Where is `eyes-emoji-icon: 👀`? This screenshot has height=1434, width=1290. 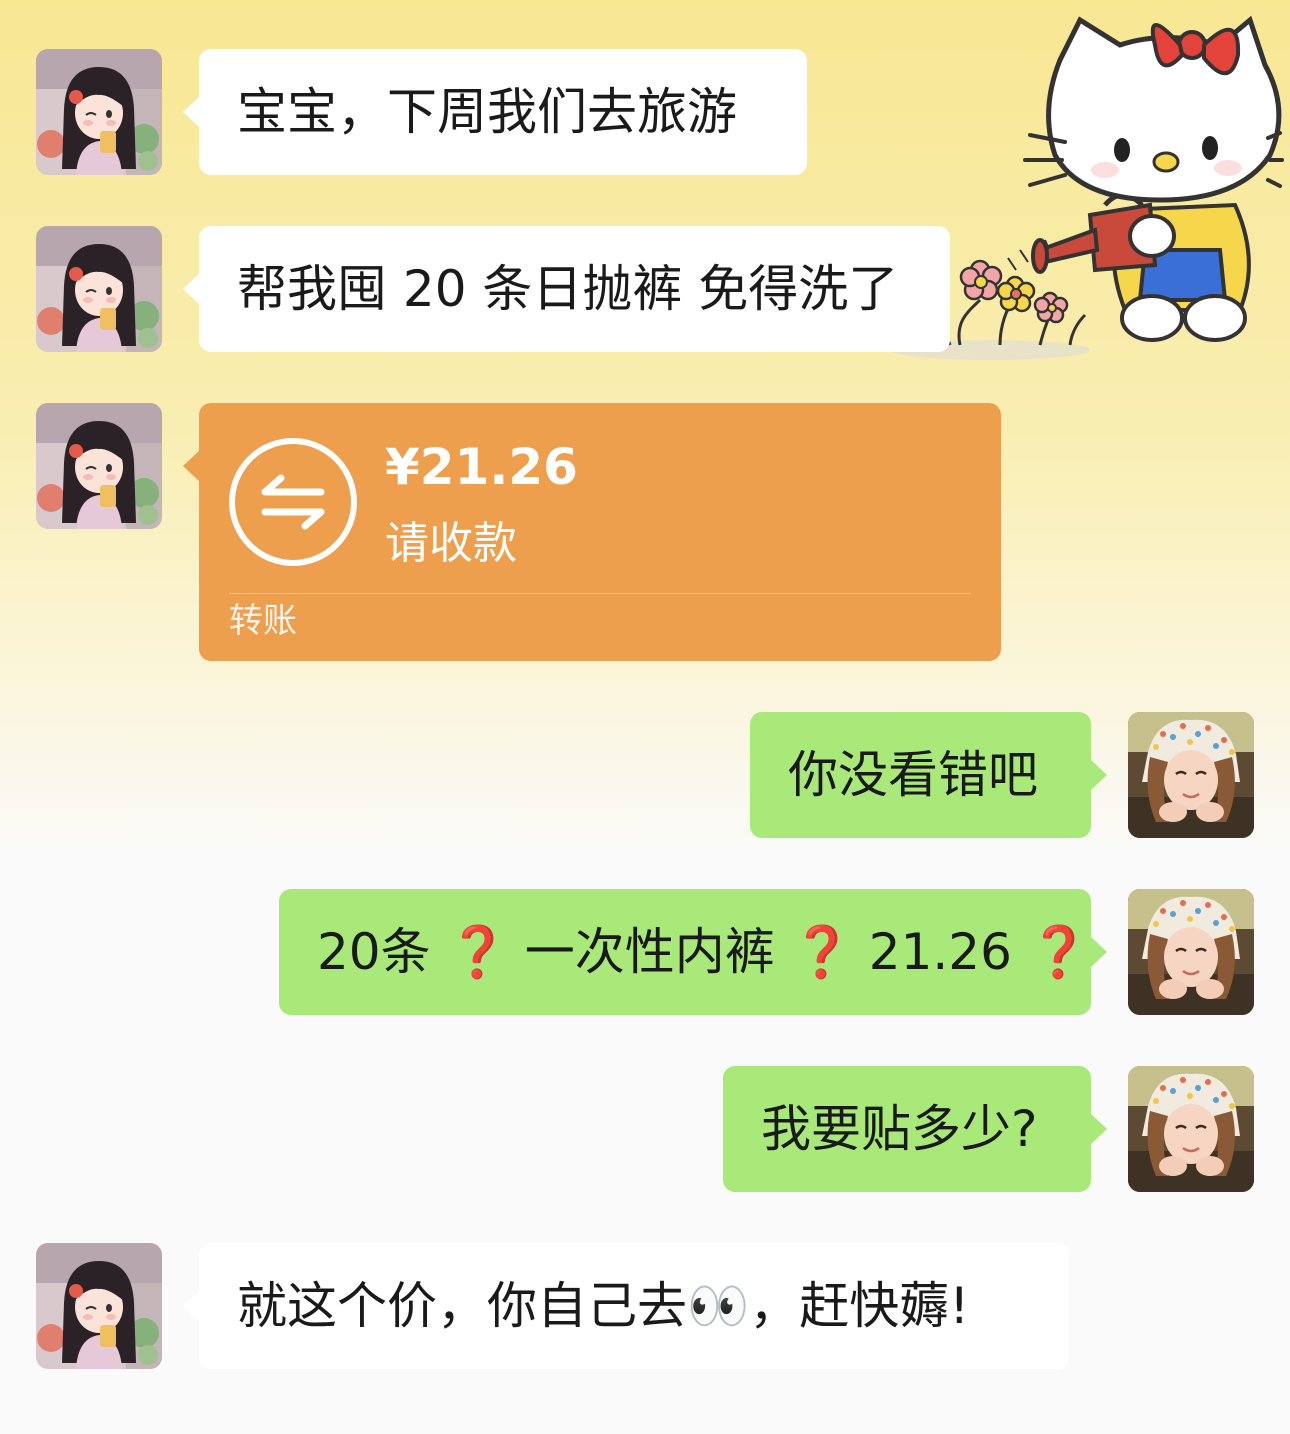 eyes-emoji-icon: 👀 is located at coordinates (718, 1306).